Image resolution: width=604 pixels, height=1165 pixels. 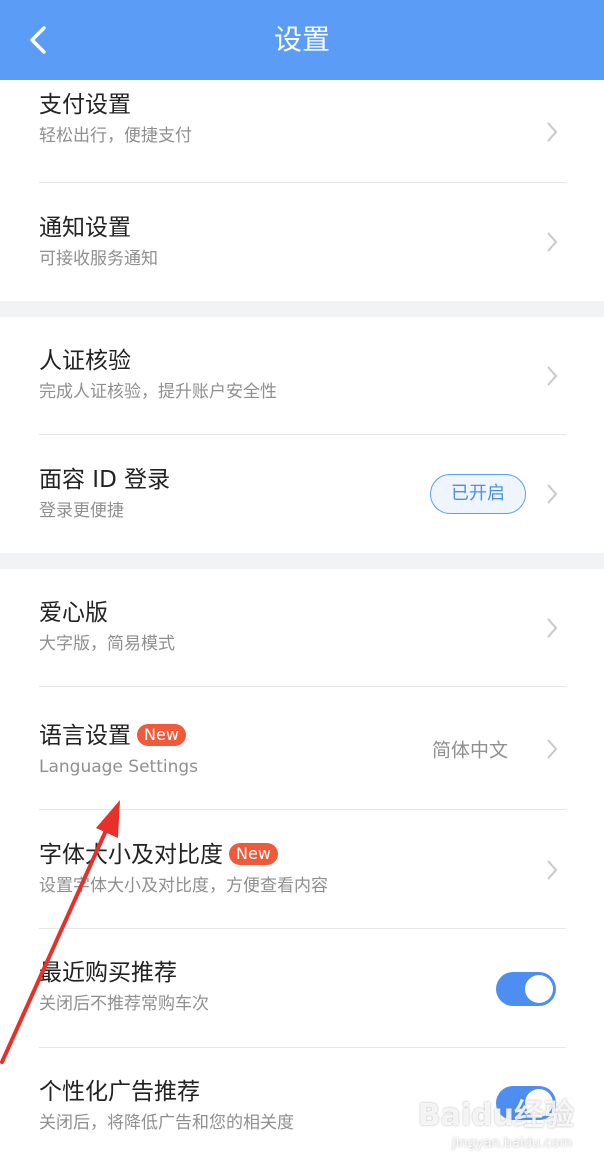 I want to click on row-subtitle: 关闭后，将降低广告和您的相关度, so click(x=166, y=1123).